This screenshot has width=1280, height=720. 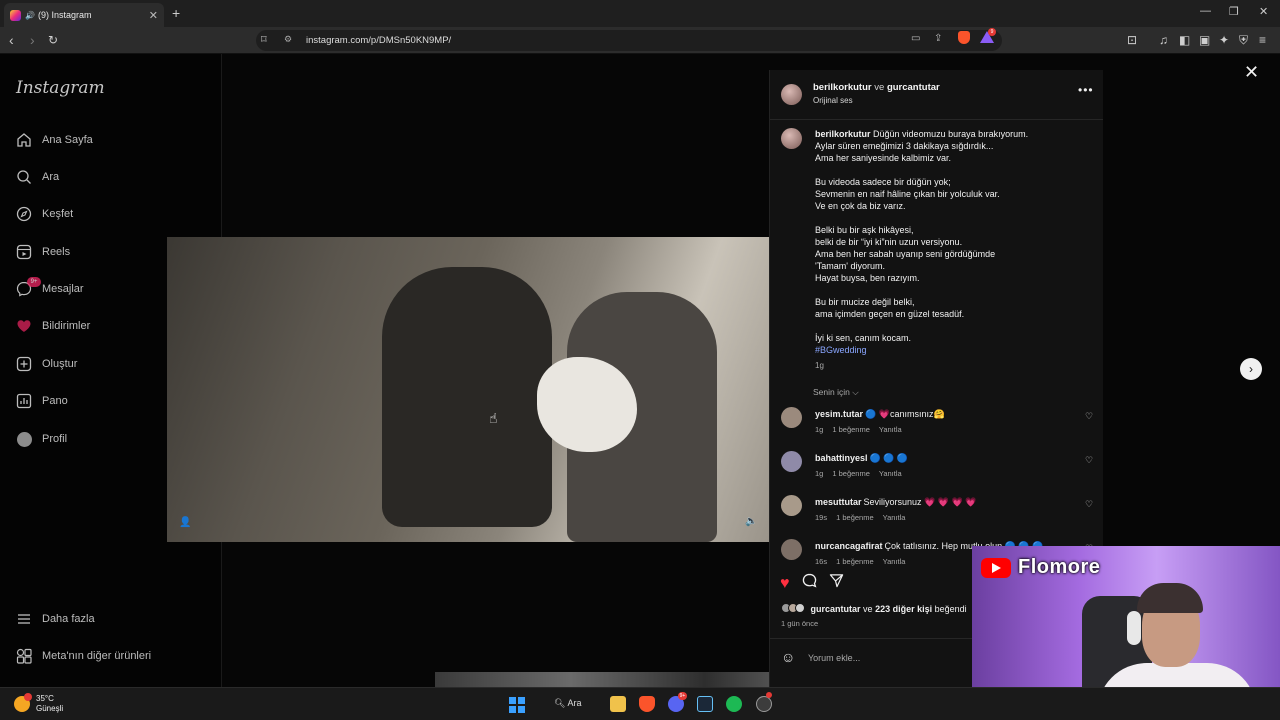 I want to click on restore-icon: ❐, so click(x=1234, y=11).